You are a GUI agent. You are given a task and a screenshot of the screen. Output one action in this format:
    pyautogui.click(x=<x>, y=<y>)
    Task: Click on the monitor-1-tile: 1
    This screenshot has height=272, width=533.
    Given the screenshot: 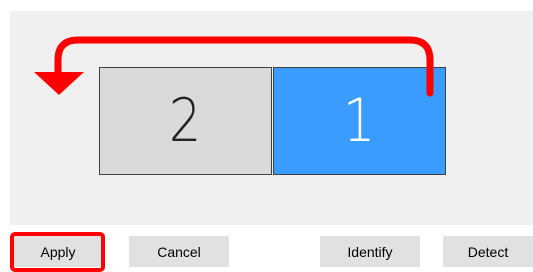 What is the action you would take?
    pyautogui.click(x=359, y=121)
    